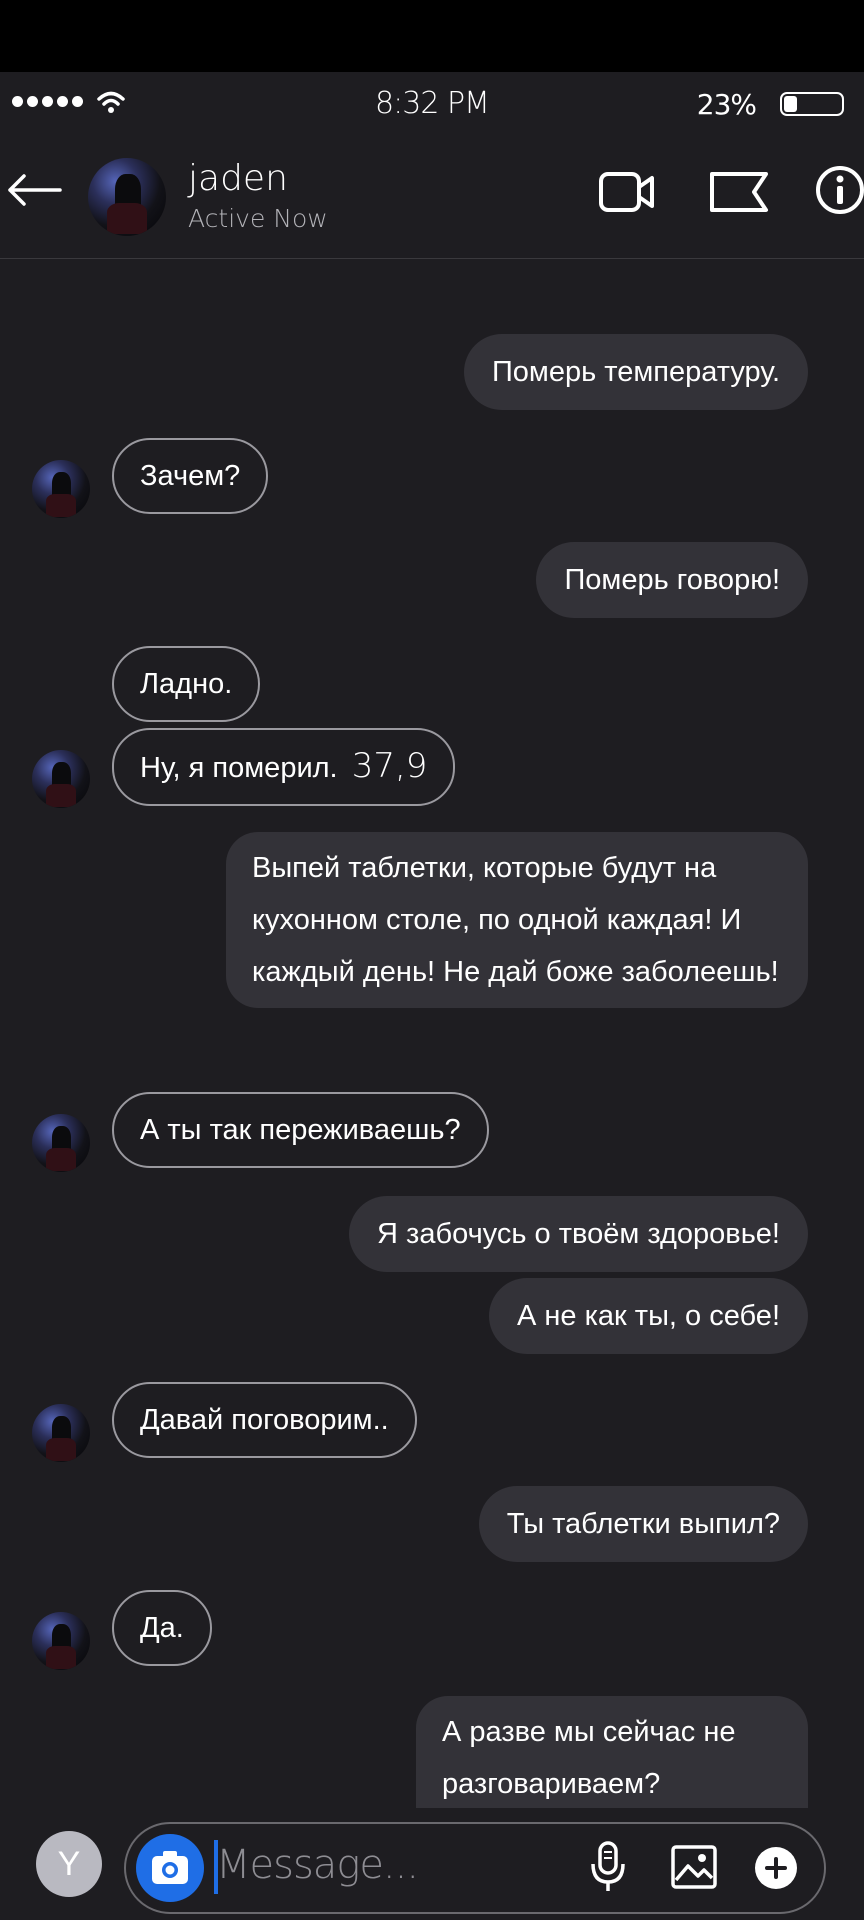 The width and height of the screenshot is (864, 1920). What do you see at coordinates (635, 372) in the screenshot?
I see `message-outgoing: Померь температуру.` at bounding box center [635, 372].